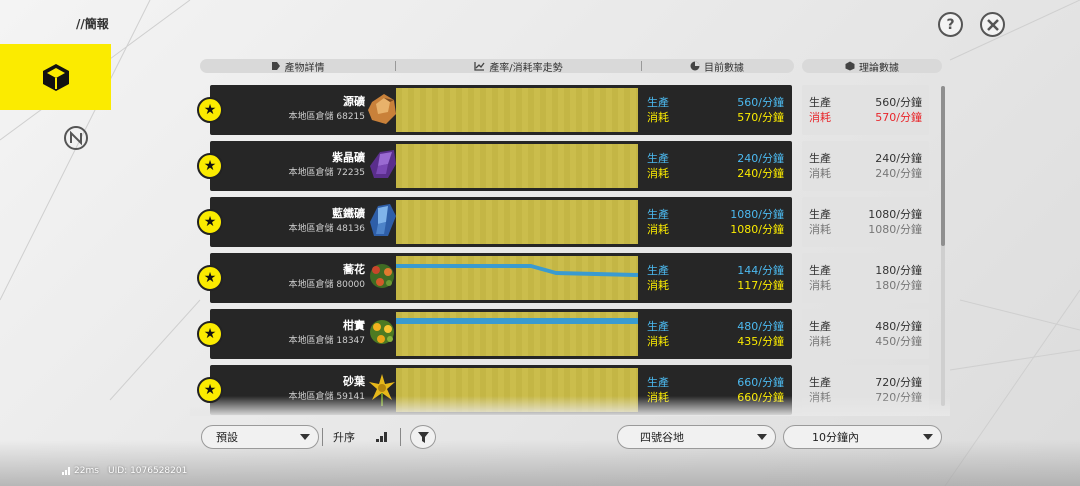 The image size is (1080, 486). What do you see at coordinates (898, 326) in the screenshot?
I see `theory-production-rate: 480/分鐘` at bounding box center [898, 326].